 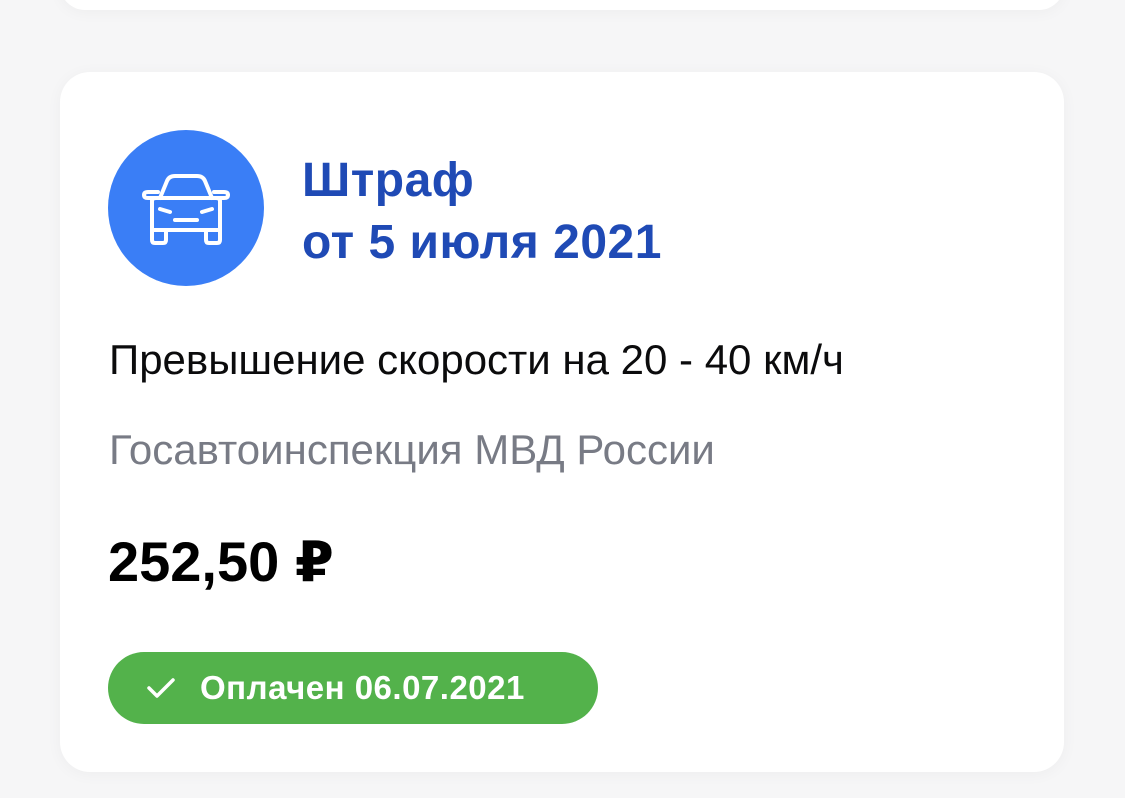 I want to click on fine-title-line1: Штраф, so click(x=388, y=180).